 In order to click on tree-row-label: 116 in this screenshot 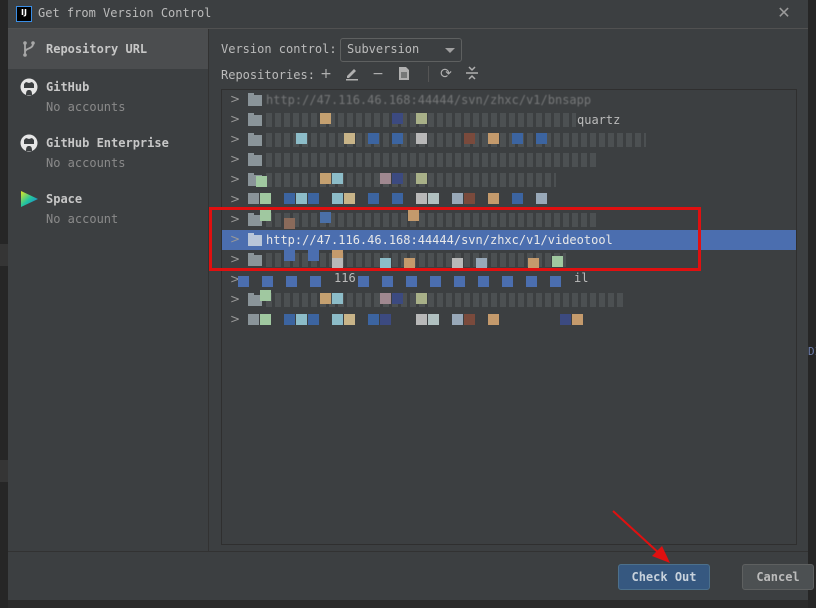, I will do `click(345, 278)`.